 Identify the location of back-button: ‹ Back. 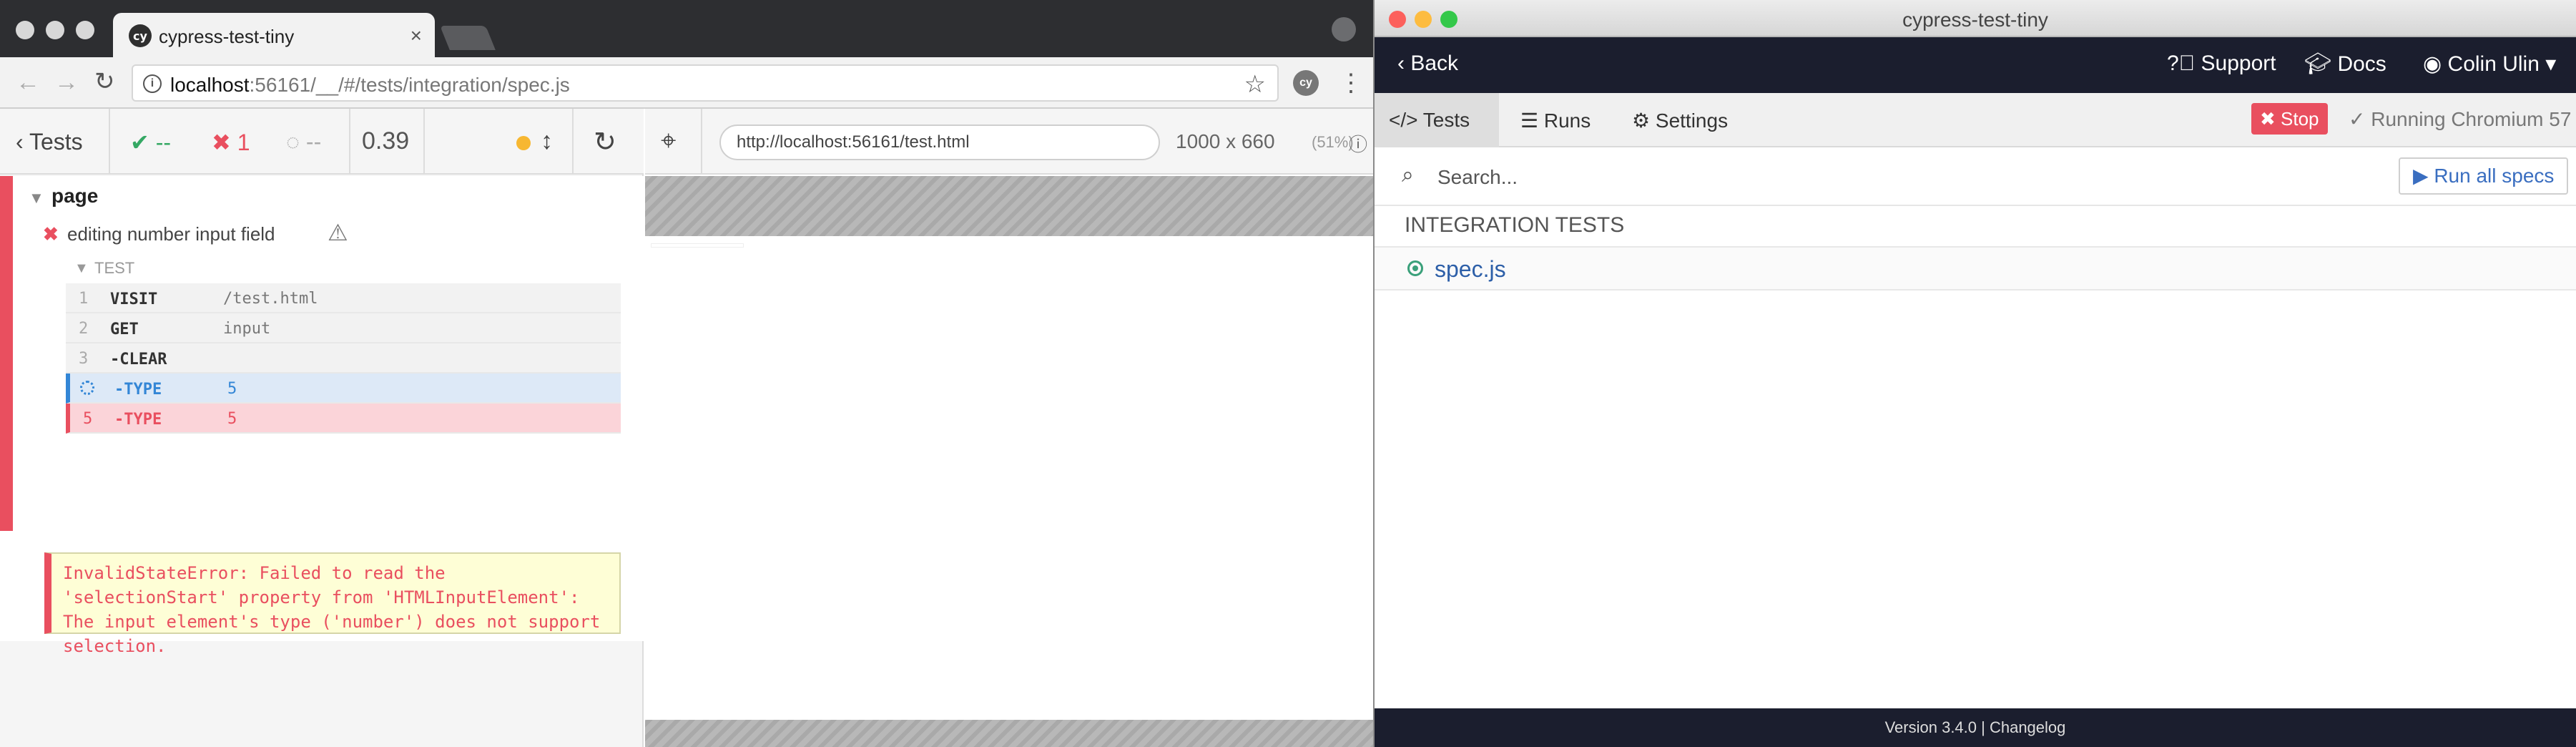
(1428, 64).